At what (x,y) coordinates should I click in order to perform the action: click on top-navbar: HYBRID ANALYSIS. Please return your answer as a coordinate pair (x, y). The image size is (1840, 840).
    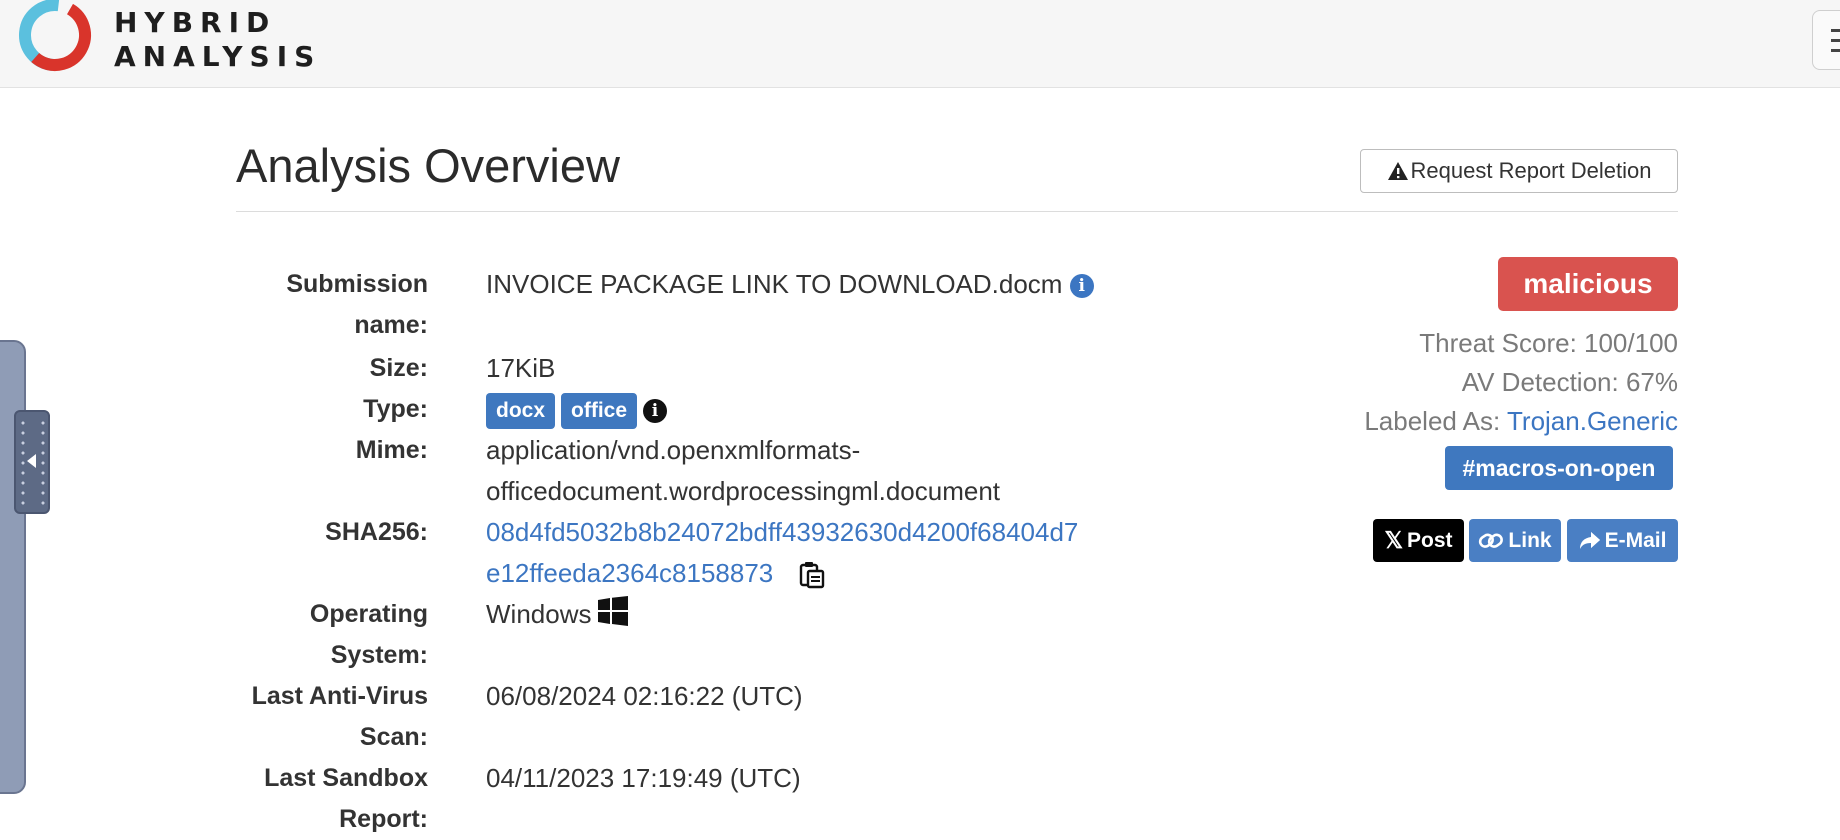
    Looking at the image, I should click on (920, 44).